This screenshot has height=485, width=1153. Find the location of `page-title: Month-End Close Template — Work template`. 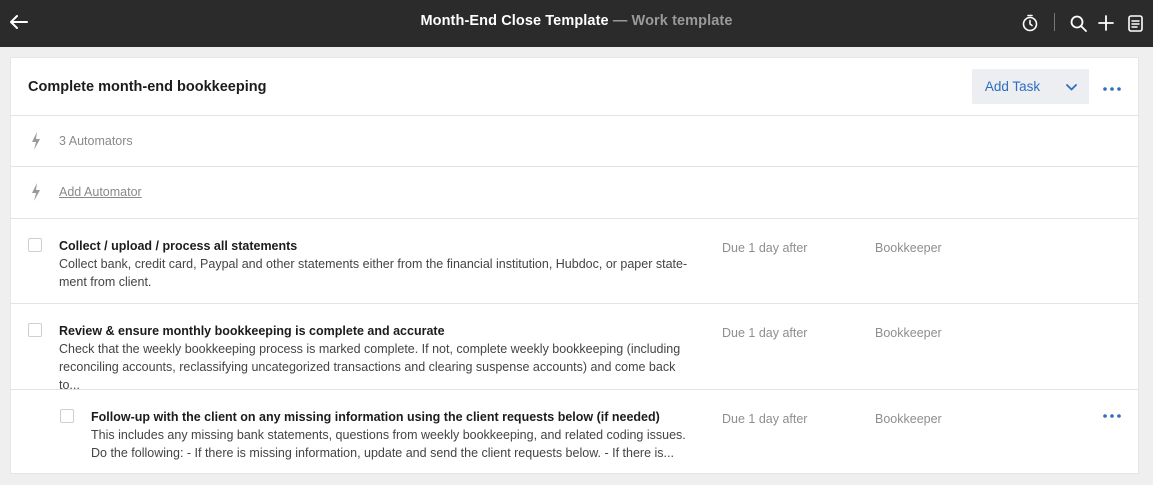

page-title: Month-End Close Template — Work template is located at coordinates (576, 21).